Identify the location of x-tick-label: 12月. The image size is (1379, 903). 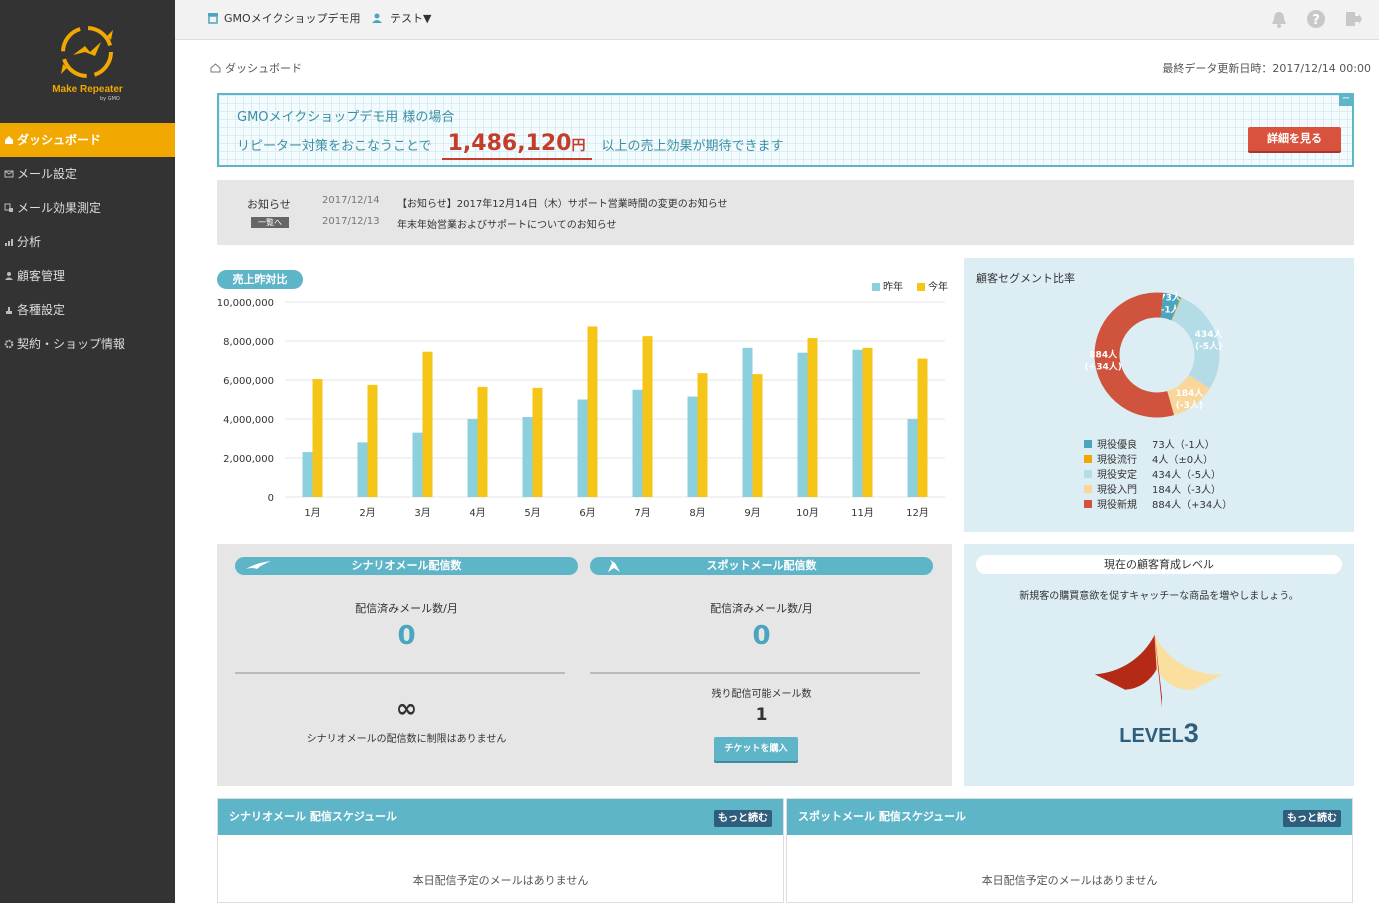
(917, 513).